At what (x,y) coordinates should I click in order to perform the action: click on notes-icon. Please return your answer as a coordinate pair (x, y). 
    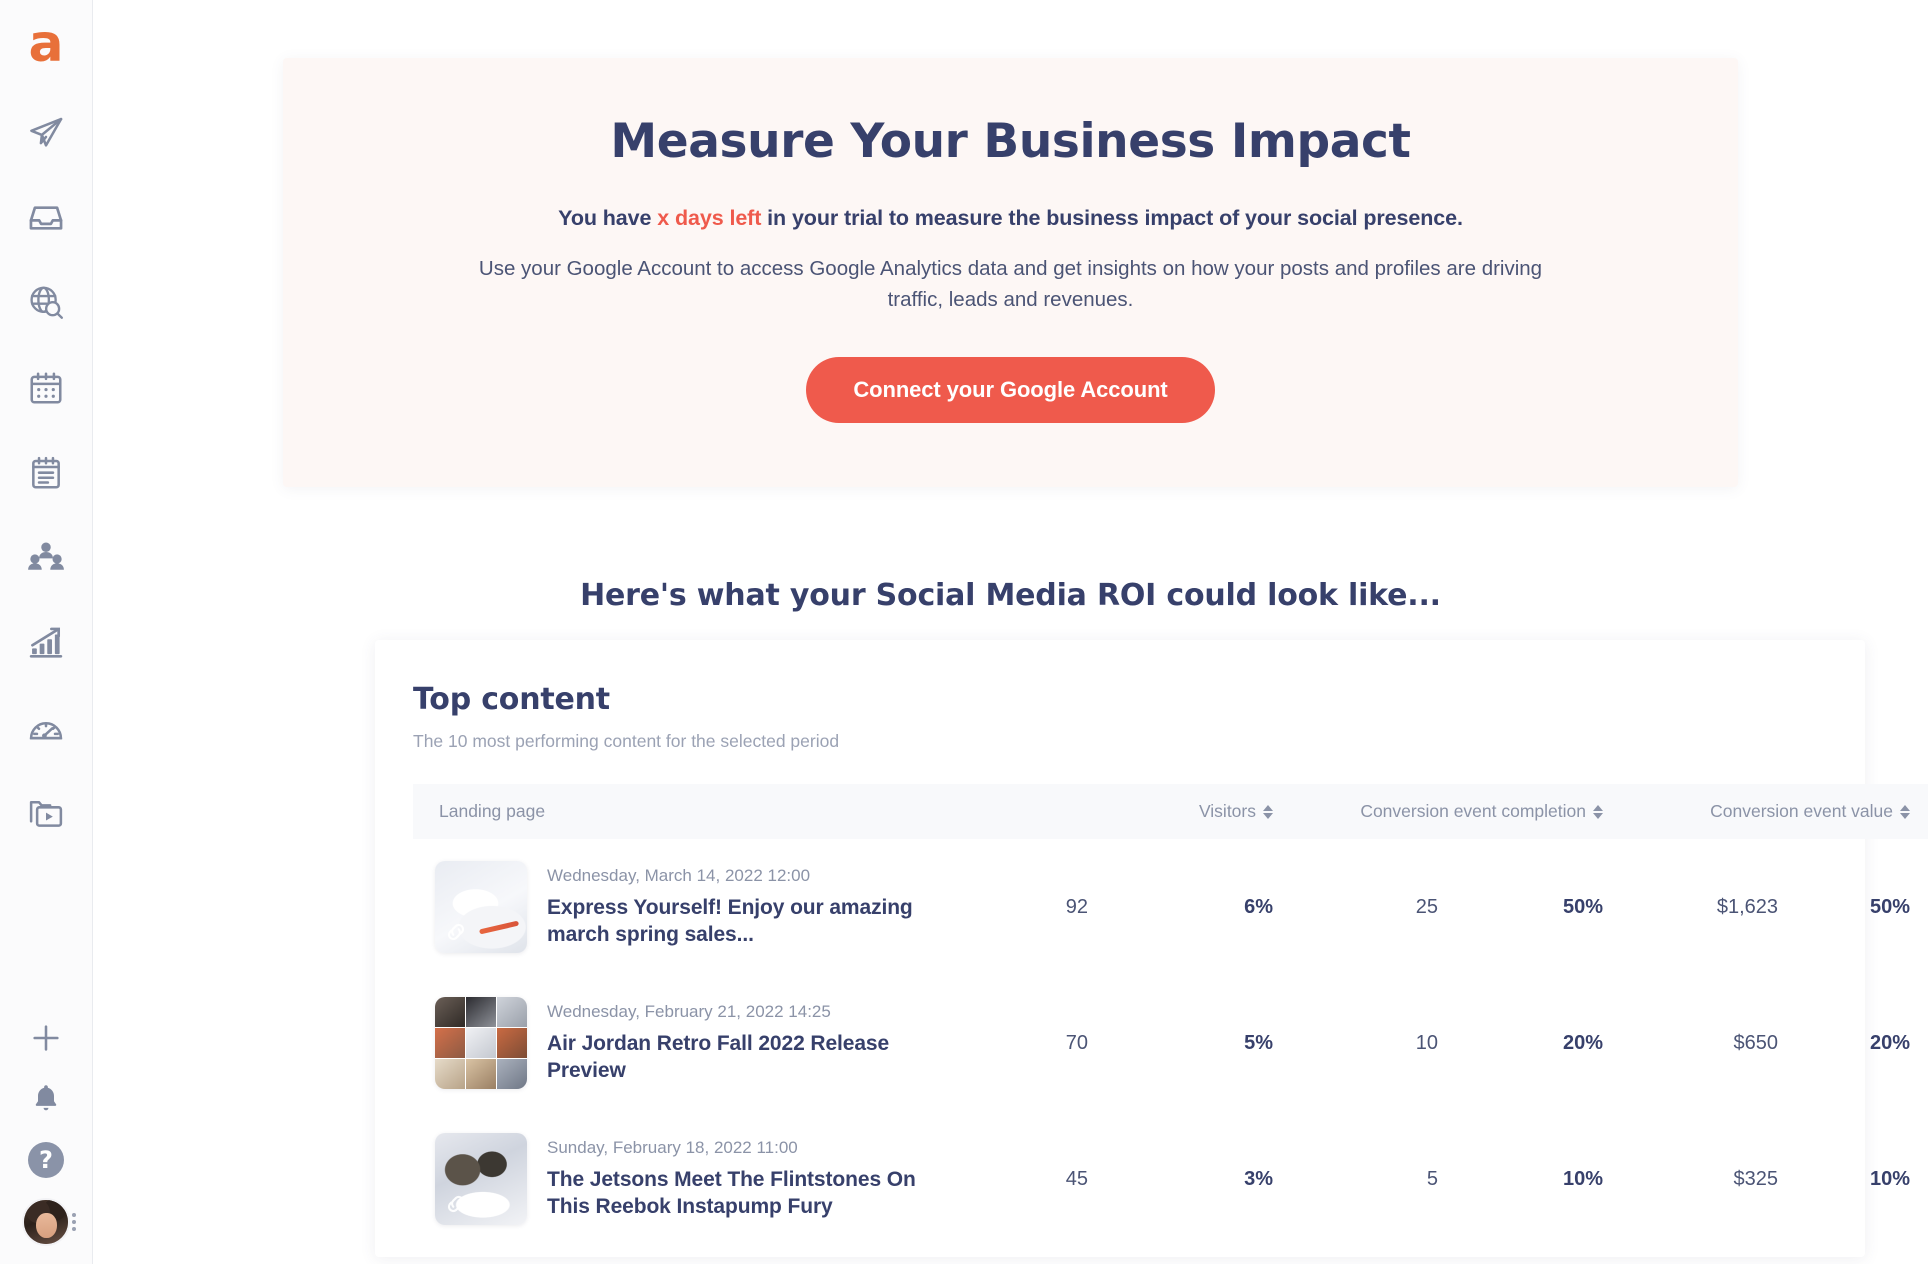
    Looking at the image, I should click on (46, 473).